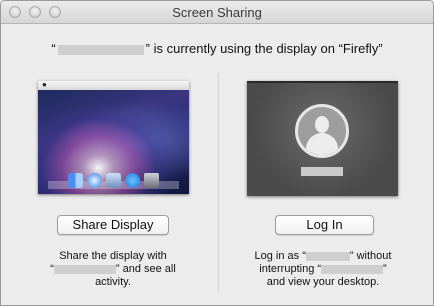 The height and width of the screenshot is (306, 434). Describe the element at coordinates (75, 180) in the screenshot. I see `finder-icon` at that location.